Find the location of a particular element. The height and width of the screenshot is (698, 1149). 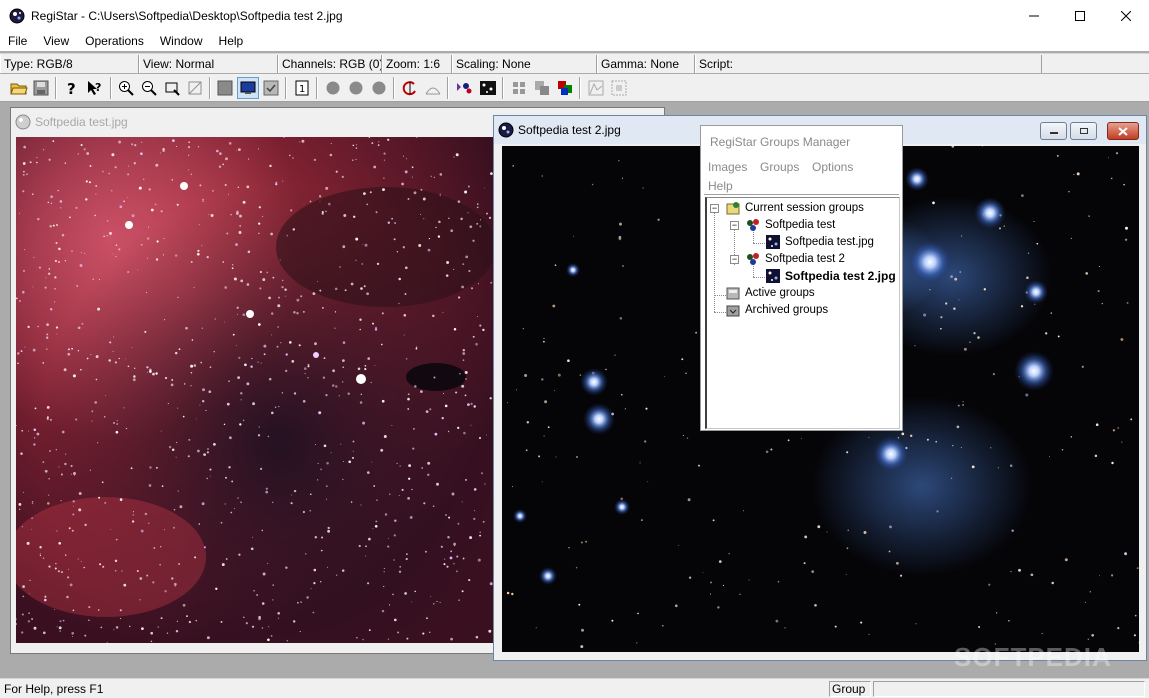

stars-align-icon is located at coordinates (464, 88).